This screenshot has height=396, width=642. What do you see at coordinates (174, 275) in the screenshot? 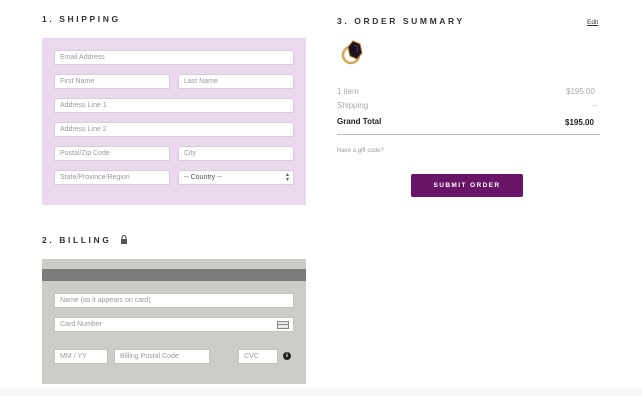
I see `card-magnetic-stripe` at bounding box center [174, 275].